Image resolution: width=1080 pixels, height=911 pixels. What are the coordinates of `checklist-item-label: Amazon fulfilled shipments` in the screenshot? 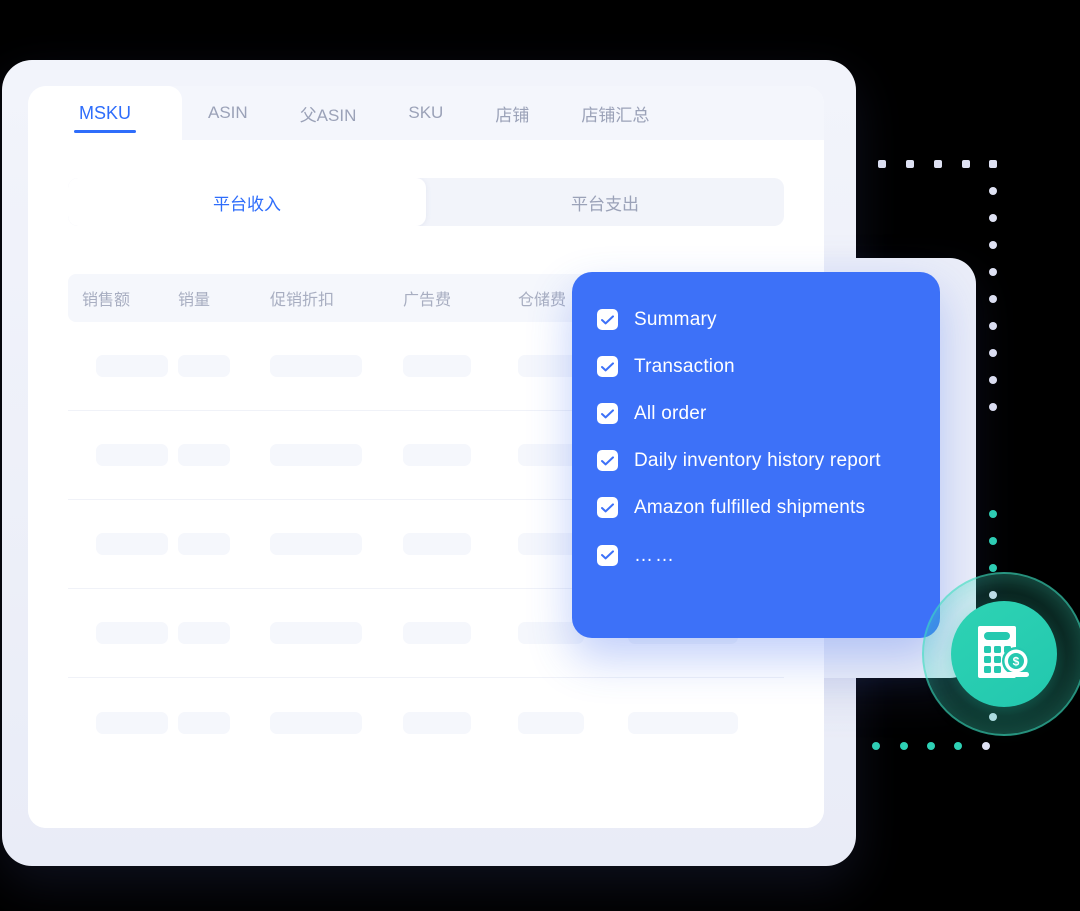 It's located at (750, 508).